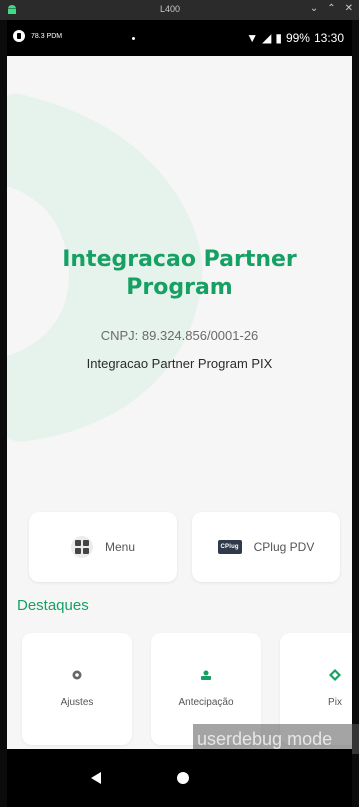 The image size is (359, 807). I want to click on menu-button: Menu, so click(103, 547).